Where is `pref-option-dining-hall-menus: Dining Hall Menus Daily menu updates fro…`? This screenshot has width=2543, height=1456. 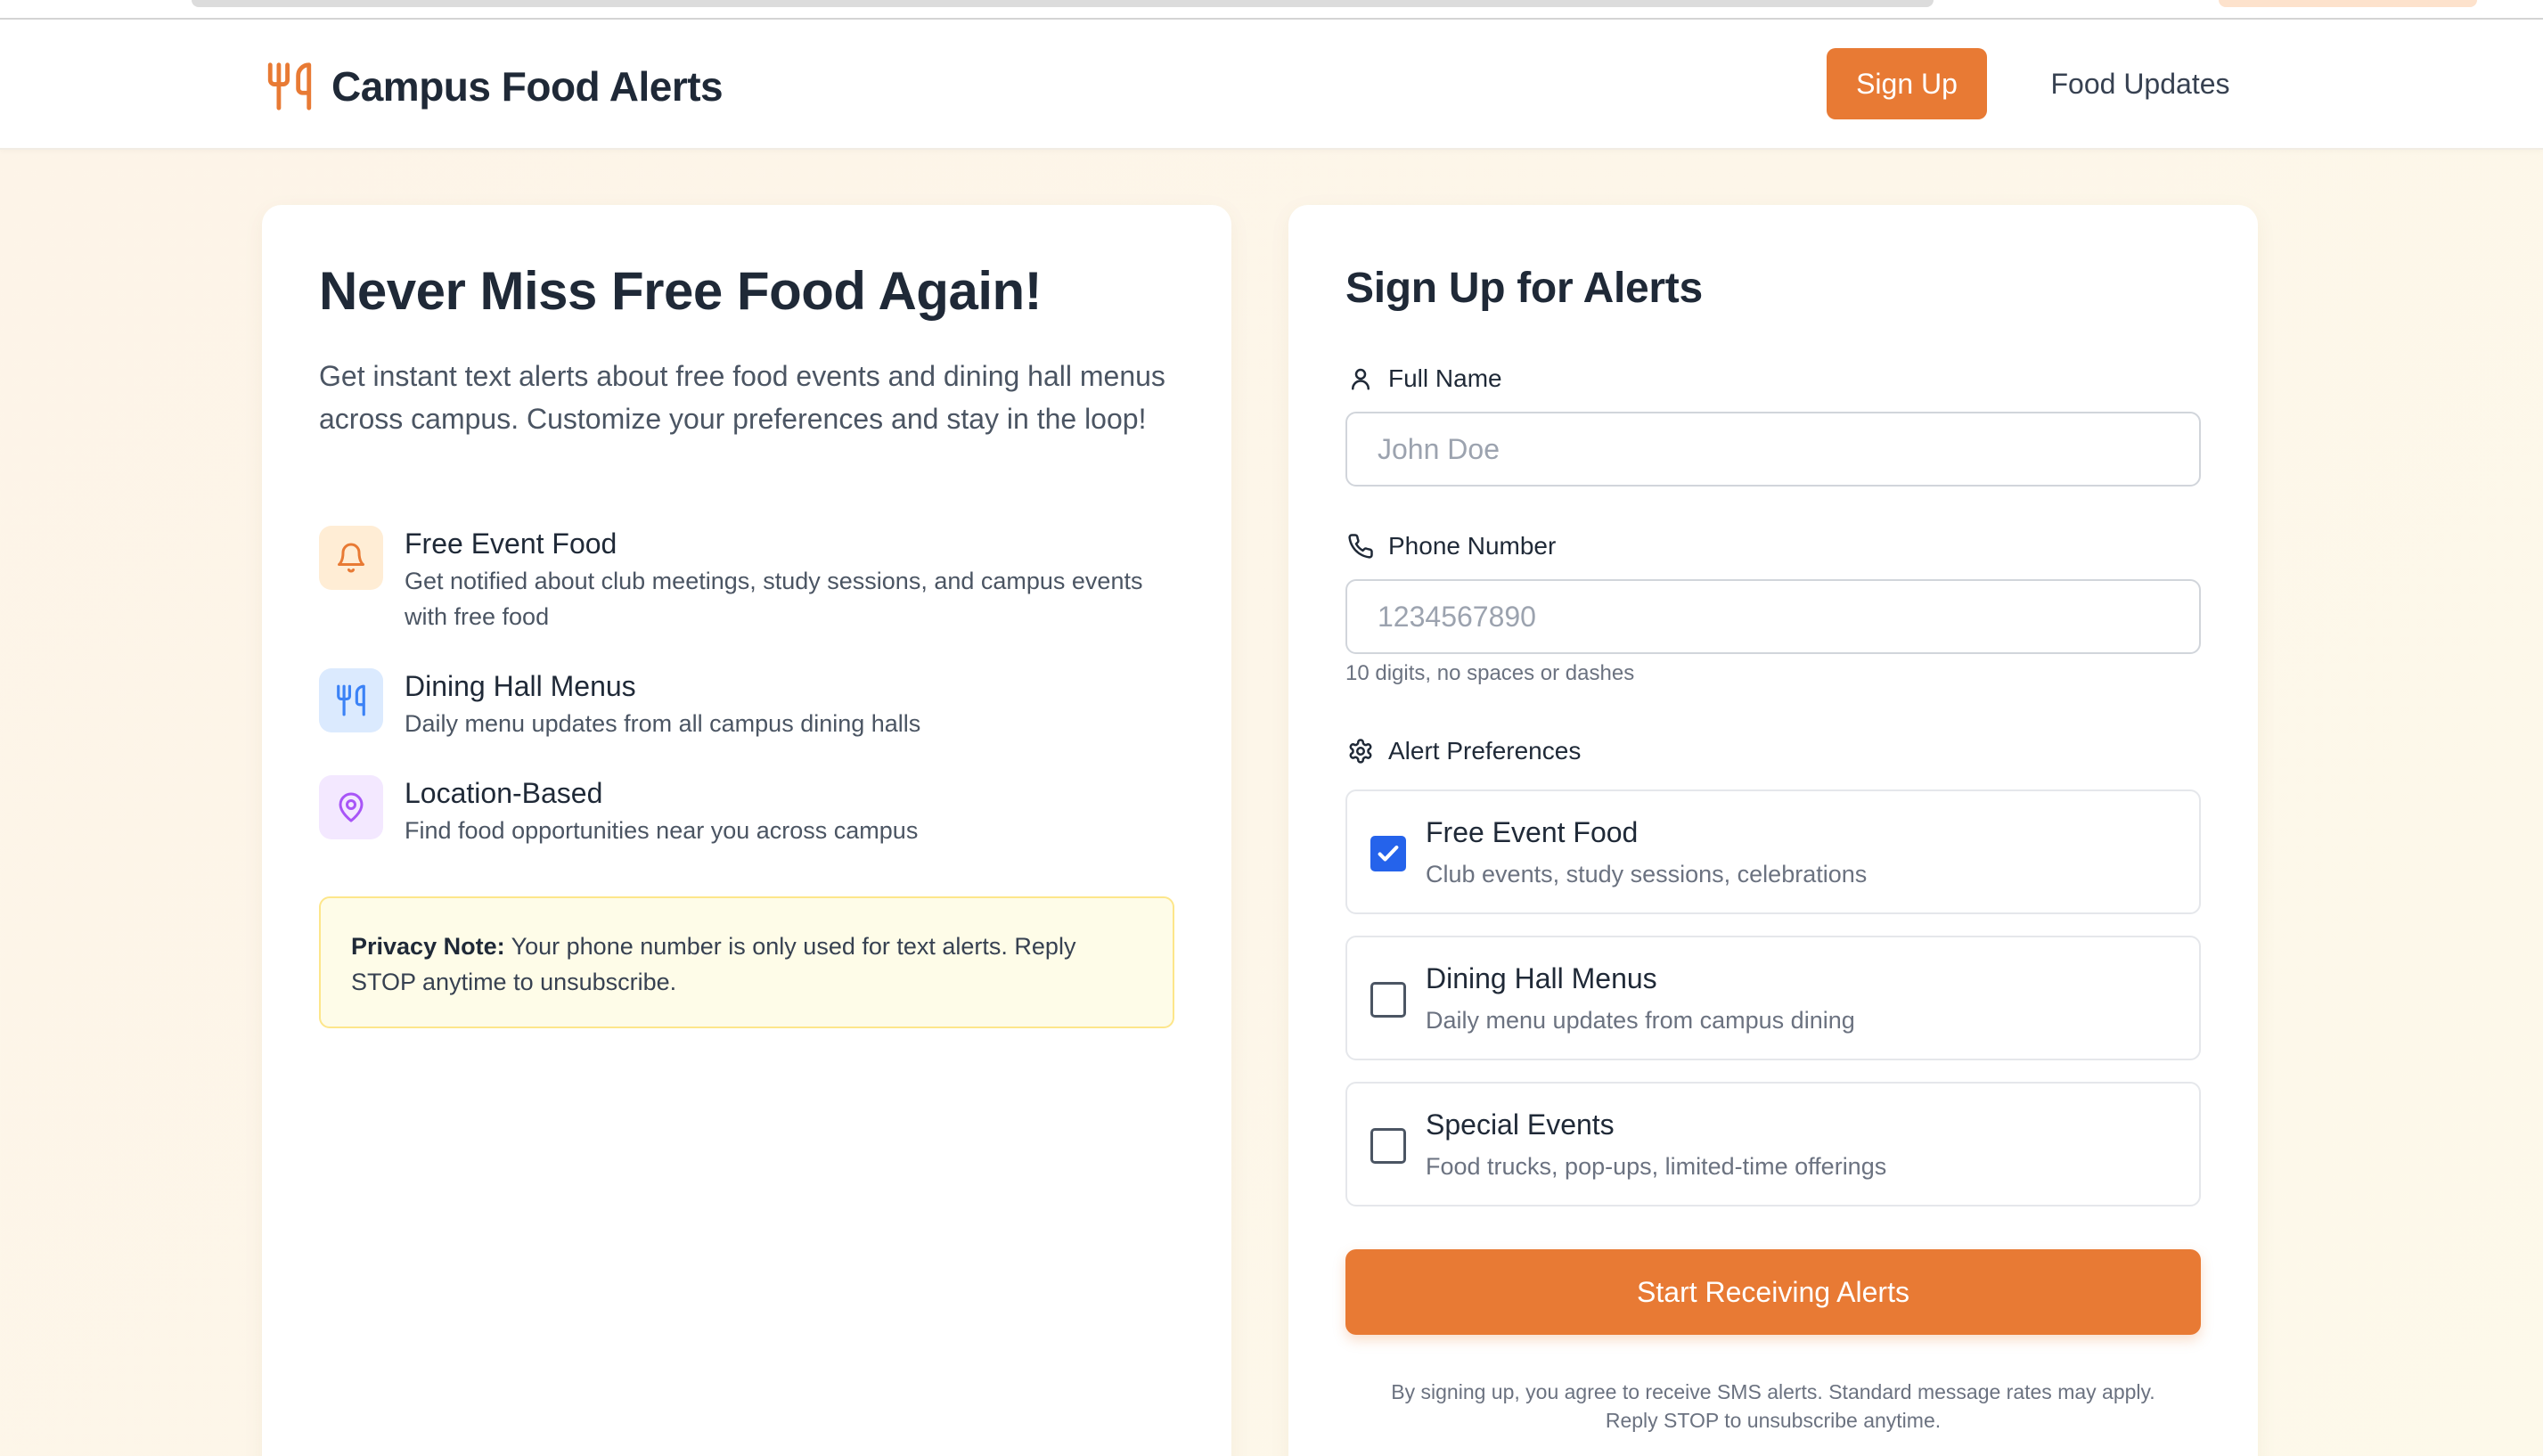 pref-option-dining-hall-menus: Dining Hall Menus Daily menu updates fro… is located at coordinates (1773, 998).